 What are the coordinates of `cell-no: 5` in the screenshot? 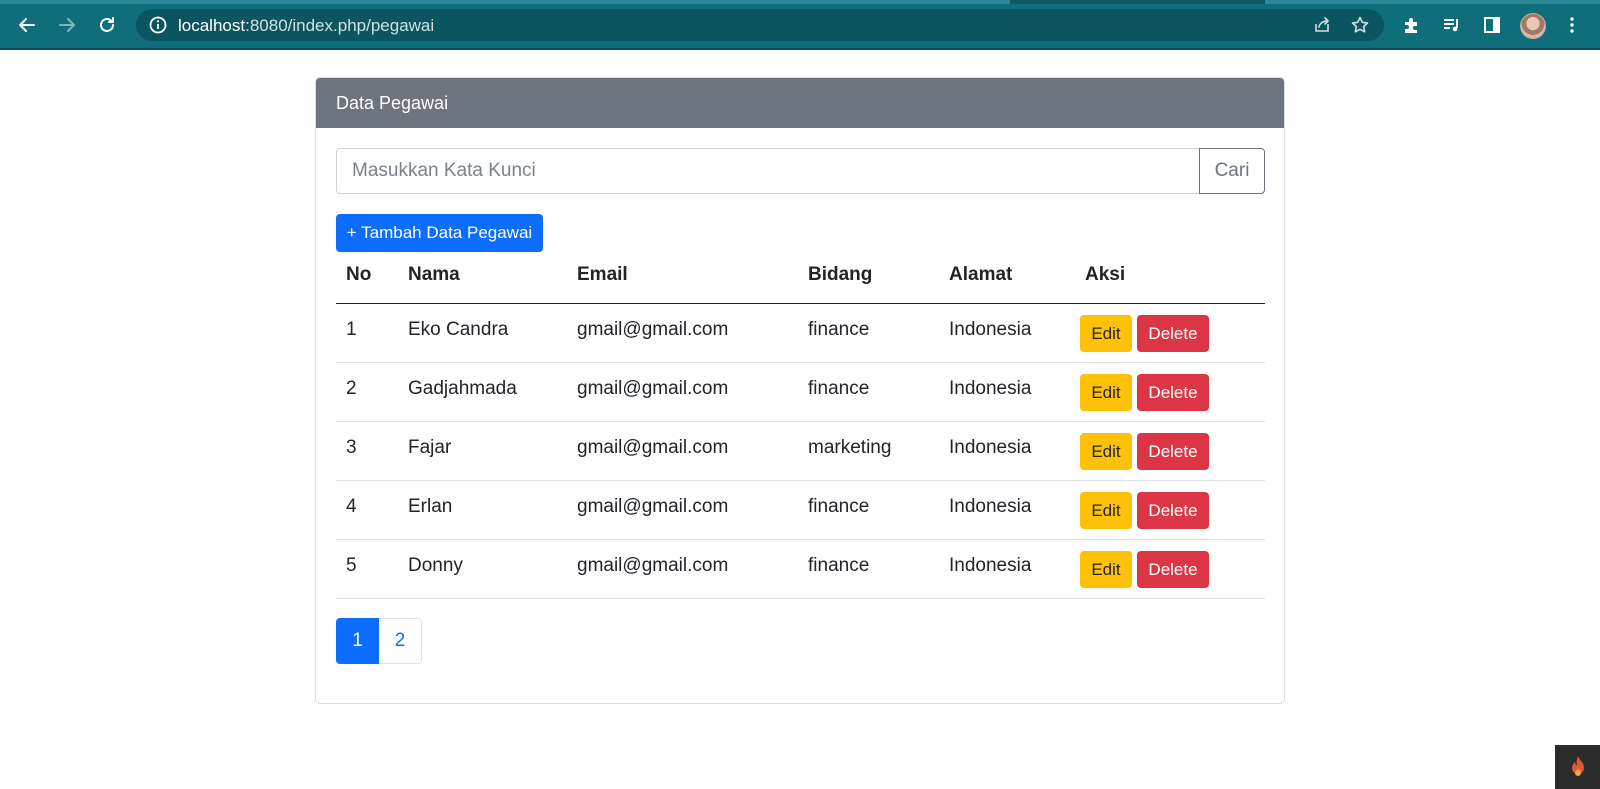 It's located at (351, 565).